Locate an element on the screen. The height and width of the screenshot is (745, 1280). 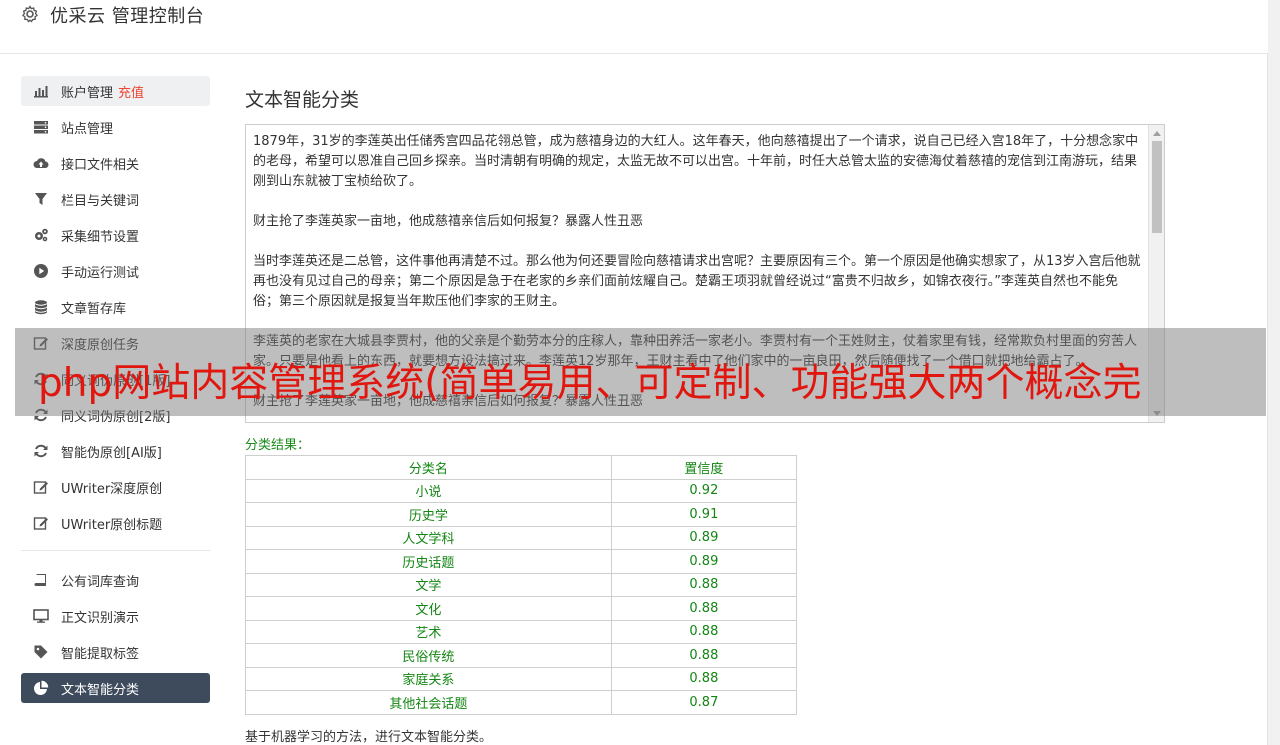
category-cell: 小说 is located at coordinates (428, 490).